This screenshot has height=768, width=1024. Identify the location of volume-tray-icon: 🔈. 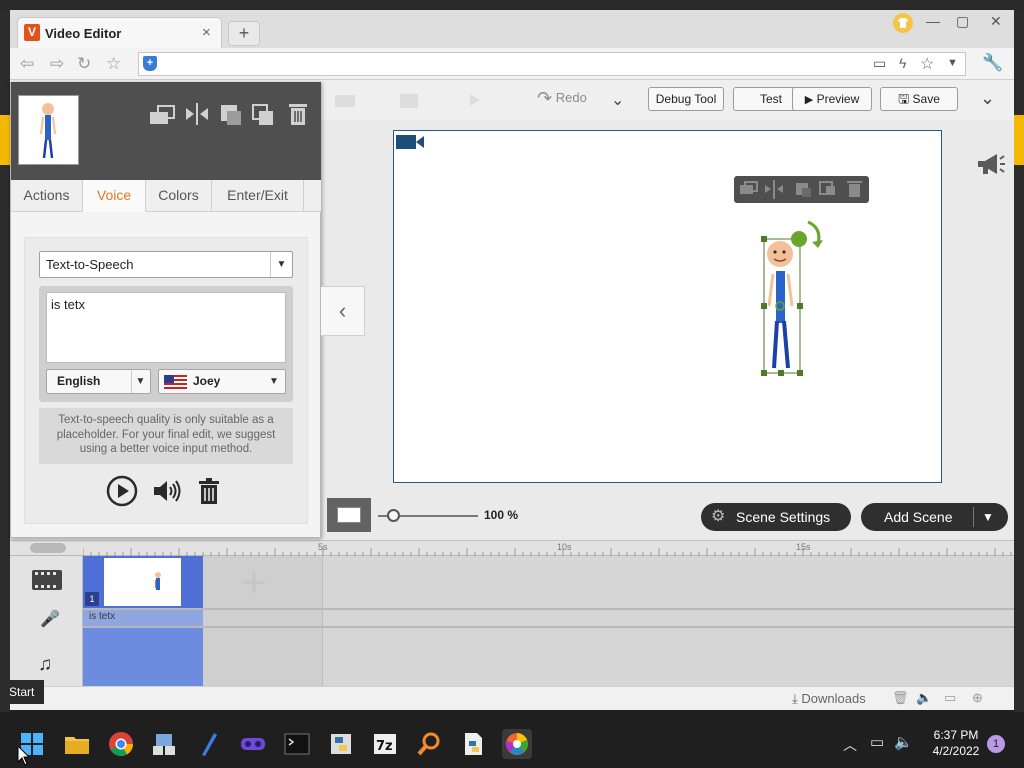
(903, 742).